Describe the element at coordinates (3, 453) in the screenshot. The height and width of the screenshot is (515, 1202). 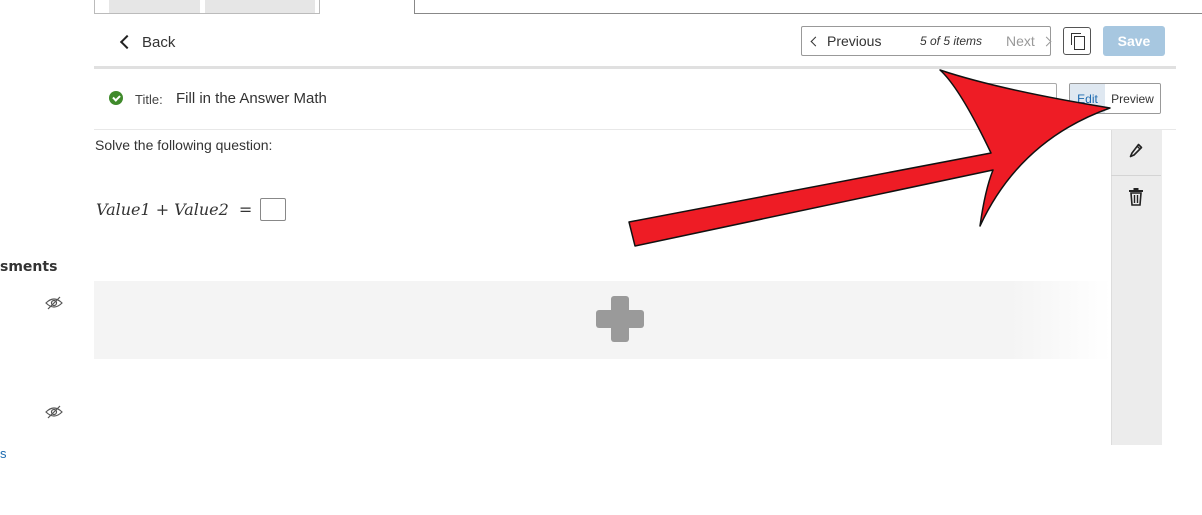
I see `sidebar-link: s` at that location.